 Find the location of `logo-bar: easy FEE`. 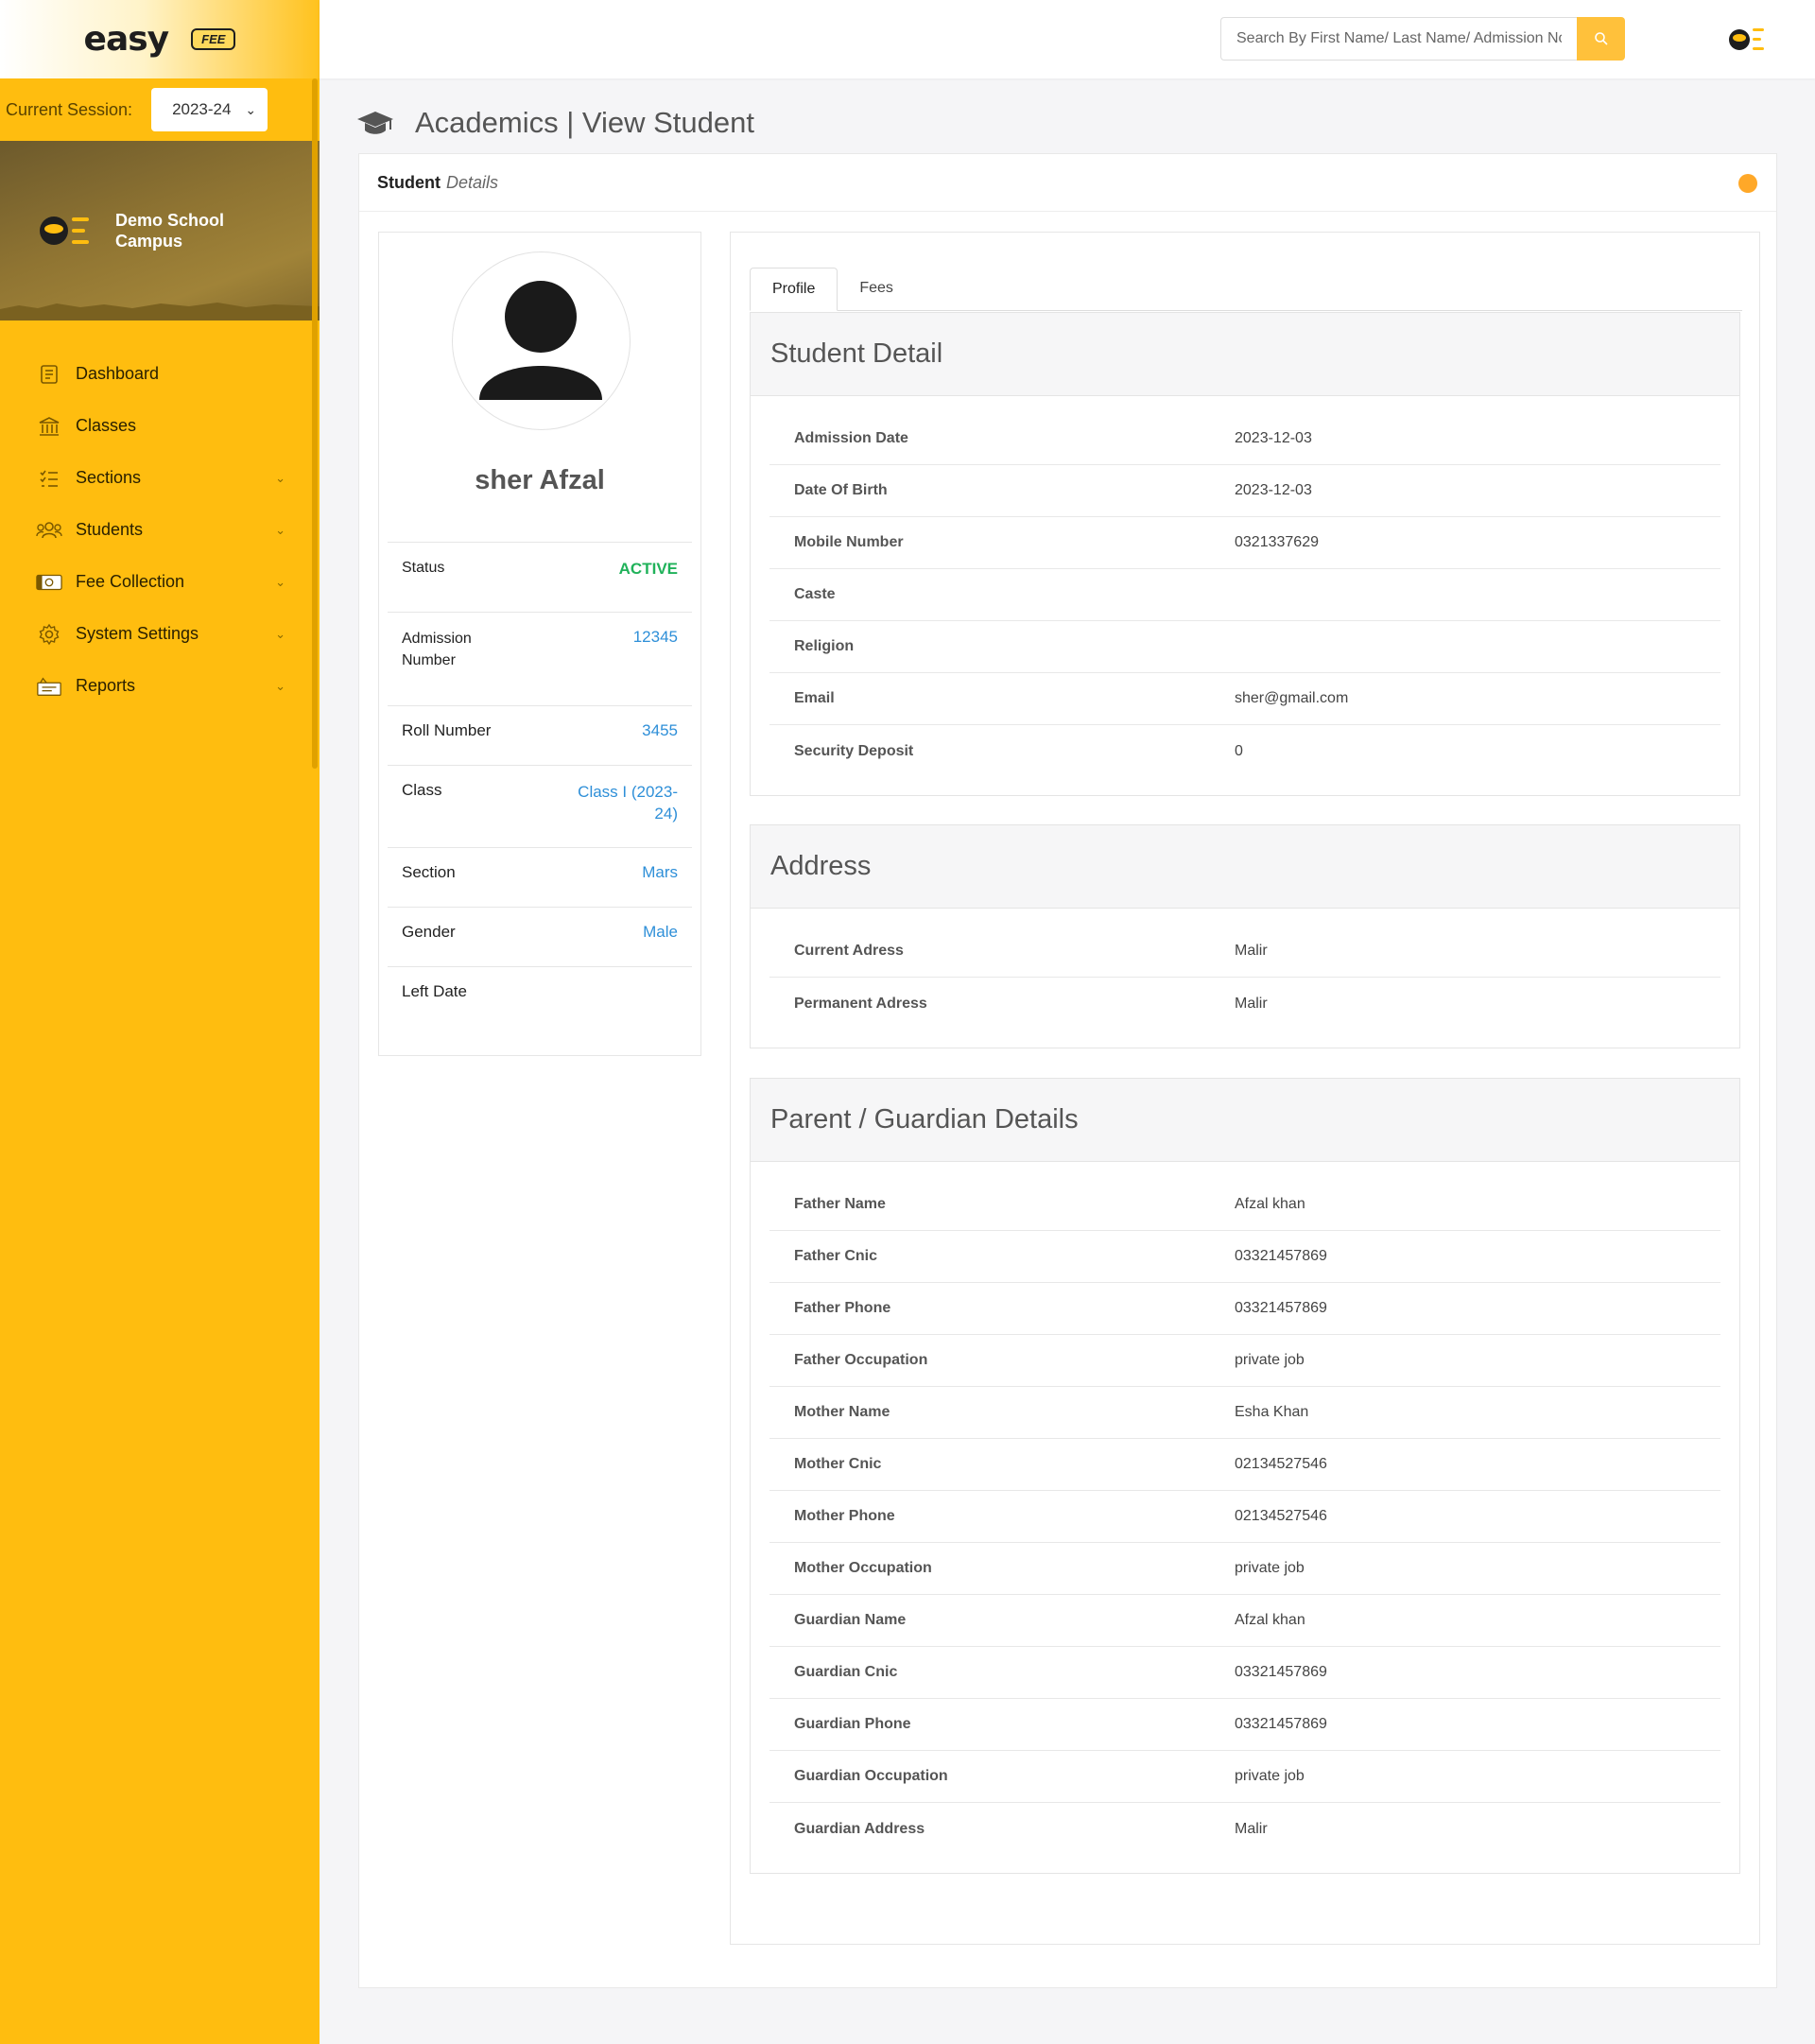

logo-bar: easy FEE is located at coordinates (160, 39).